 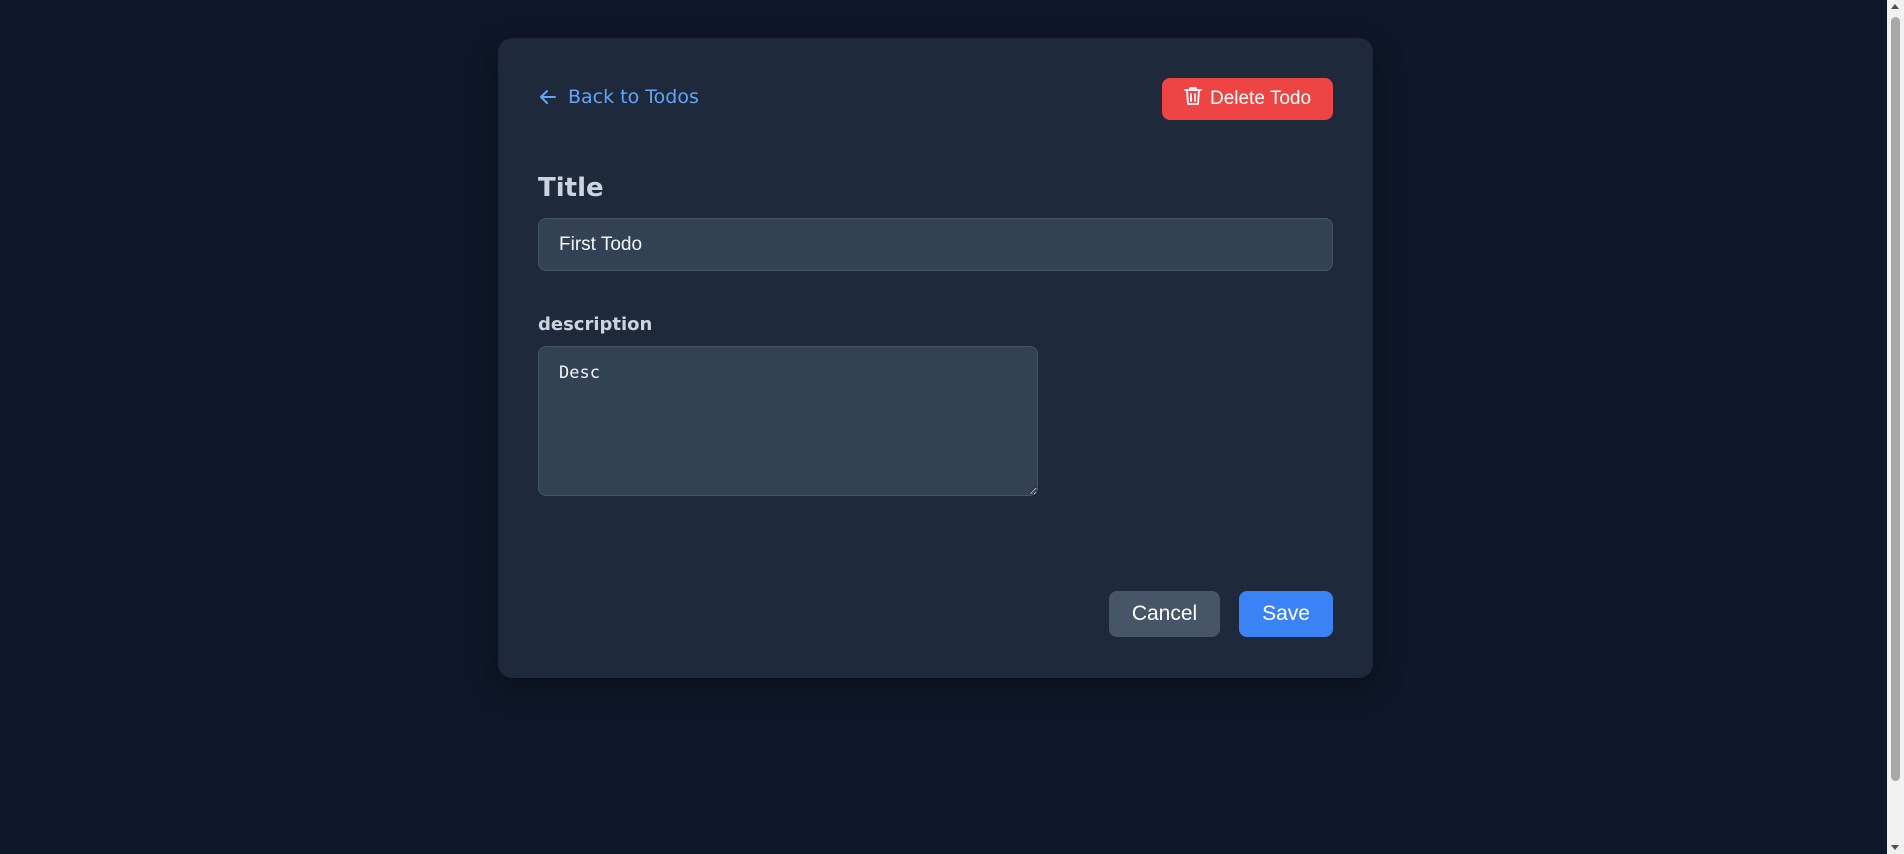 What do you see at coordinates (595, 324) in the screenshot?
I see `description-label: description` at bounding box center [595, 324].